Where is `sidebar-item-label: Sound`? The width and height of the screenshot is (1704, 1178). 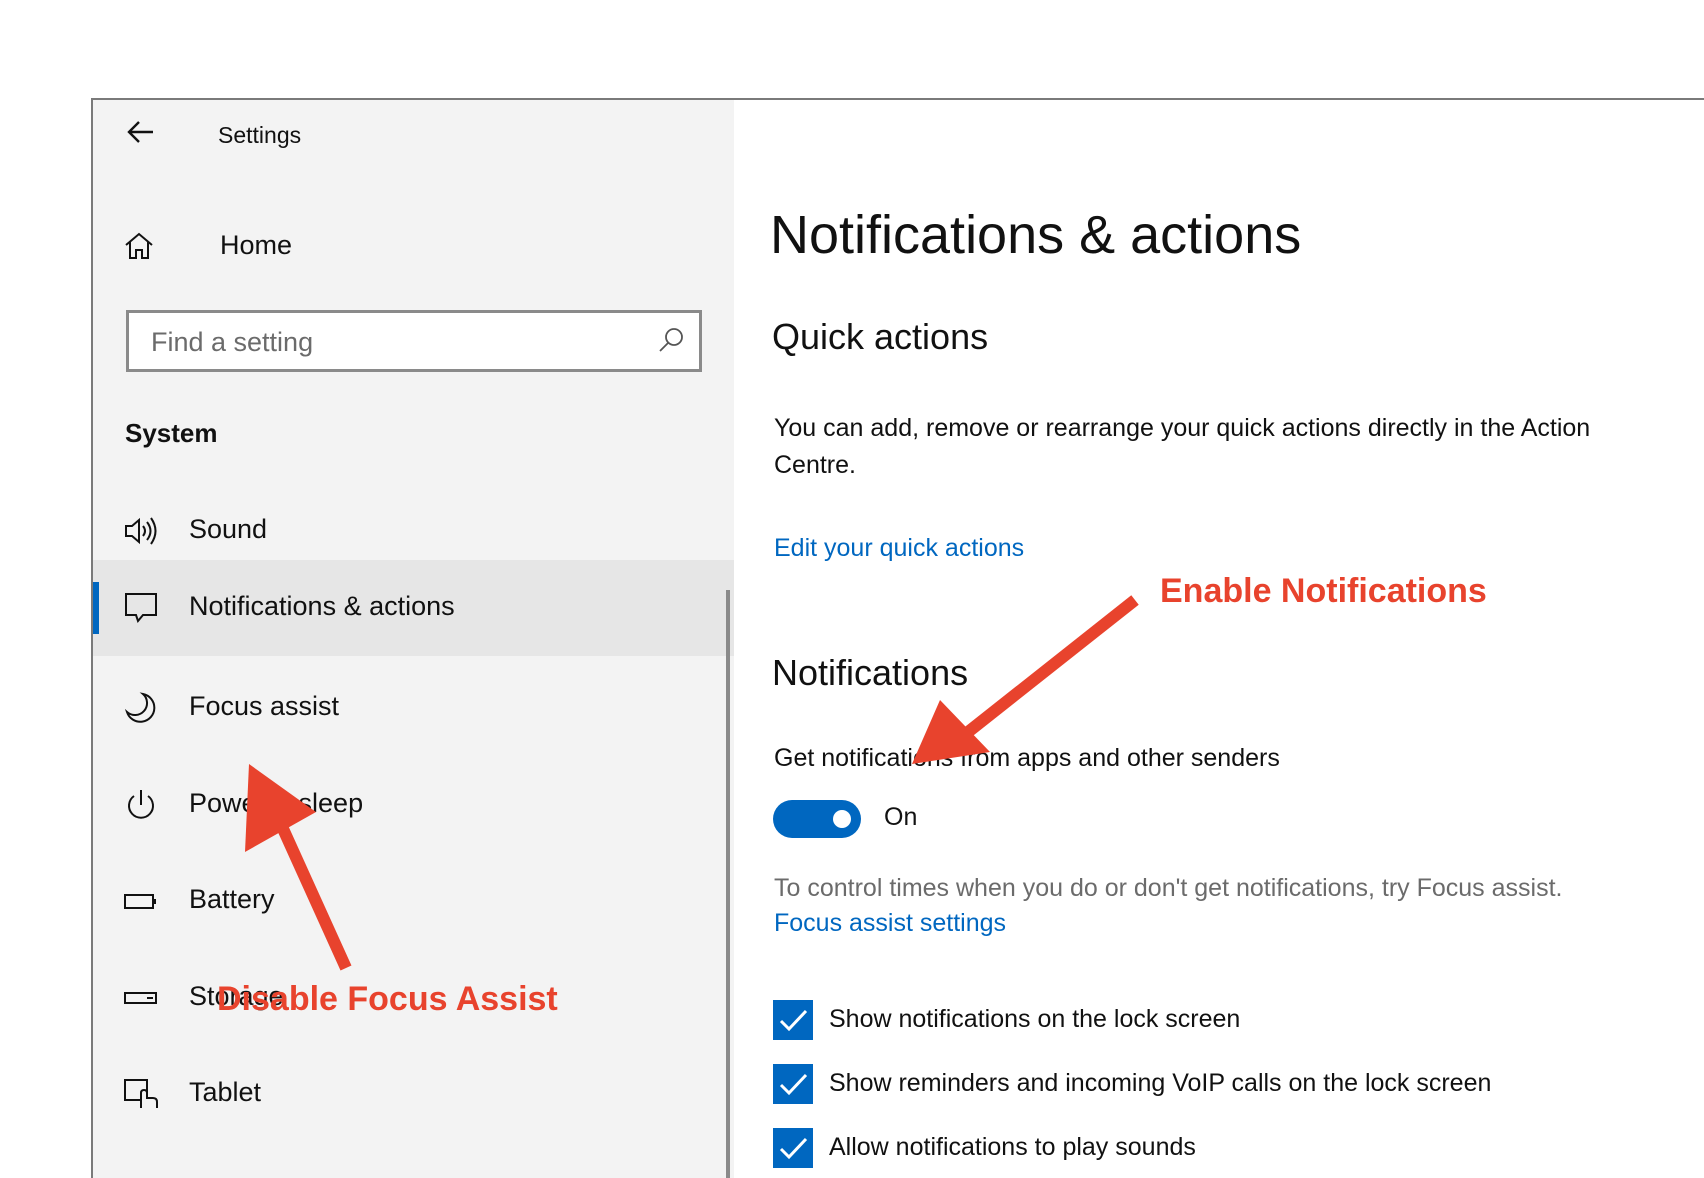 sidebar-item-label: Sound is located at coordinates (228, 529).